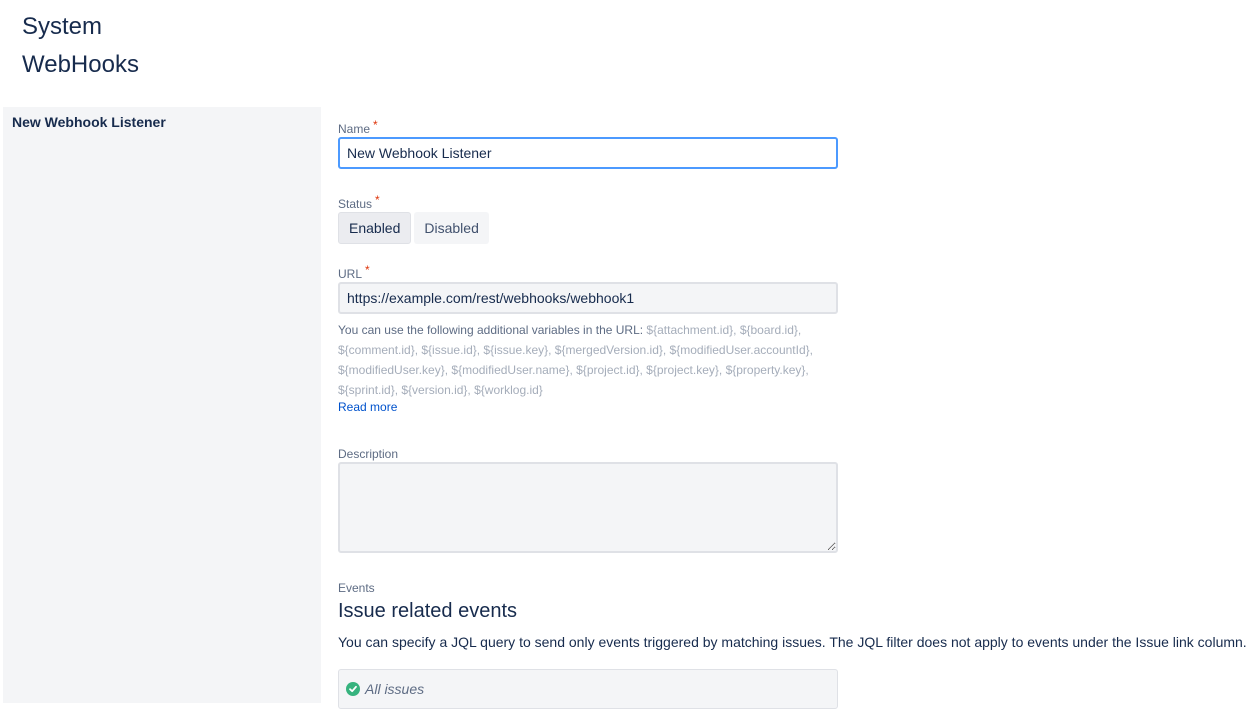 Image resolution: width=1248 pixels, height=709 pixels. I want to click on url-label-text: URL, so click(350, 274).